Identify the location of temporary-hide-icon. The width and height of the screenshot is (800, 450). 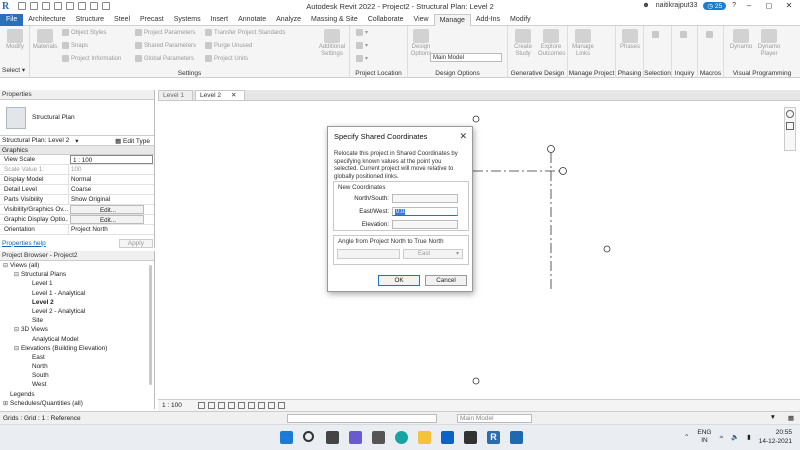
(271, 405).